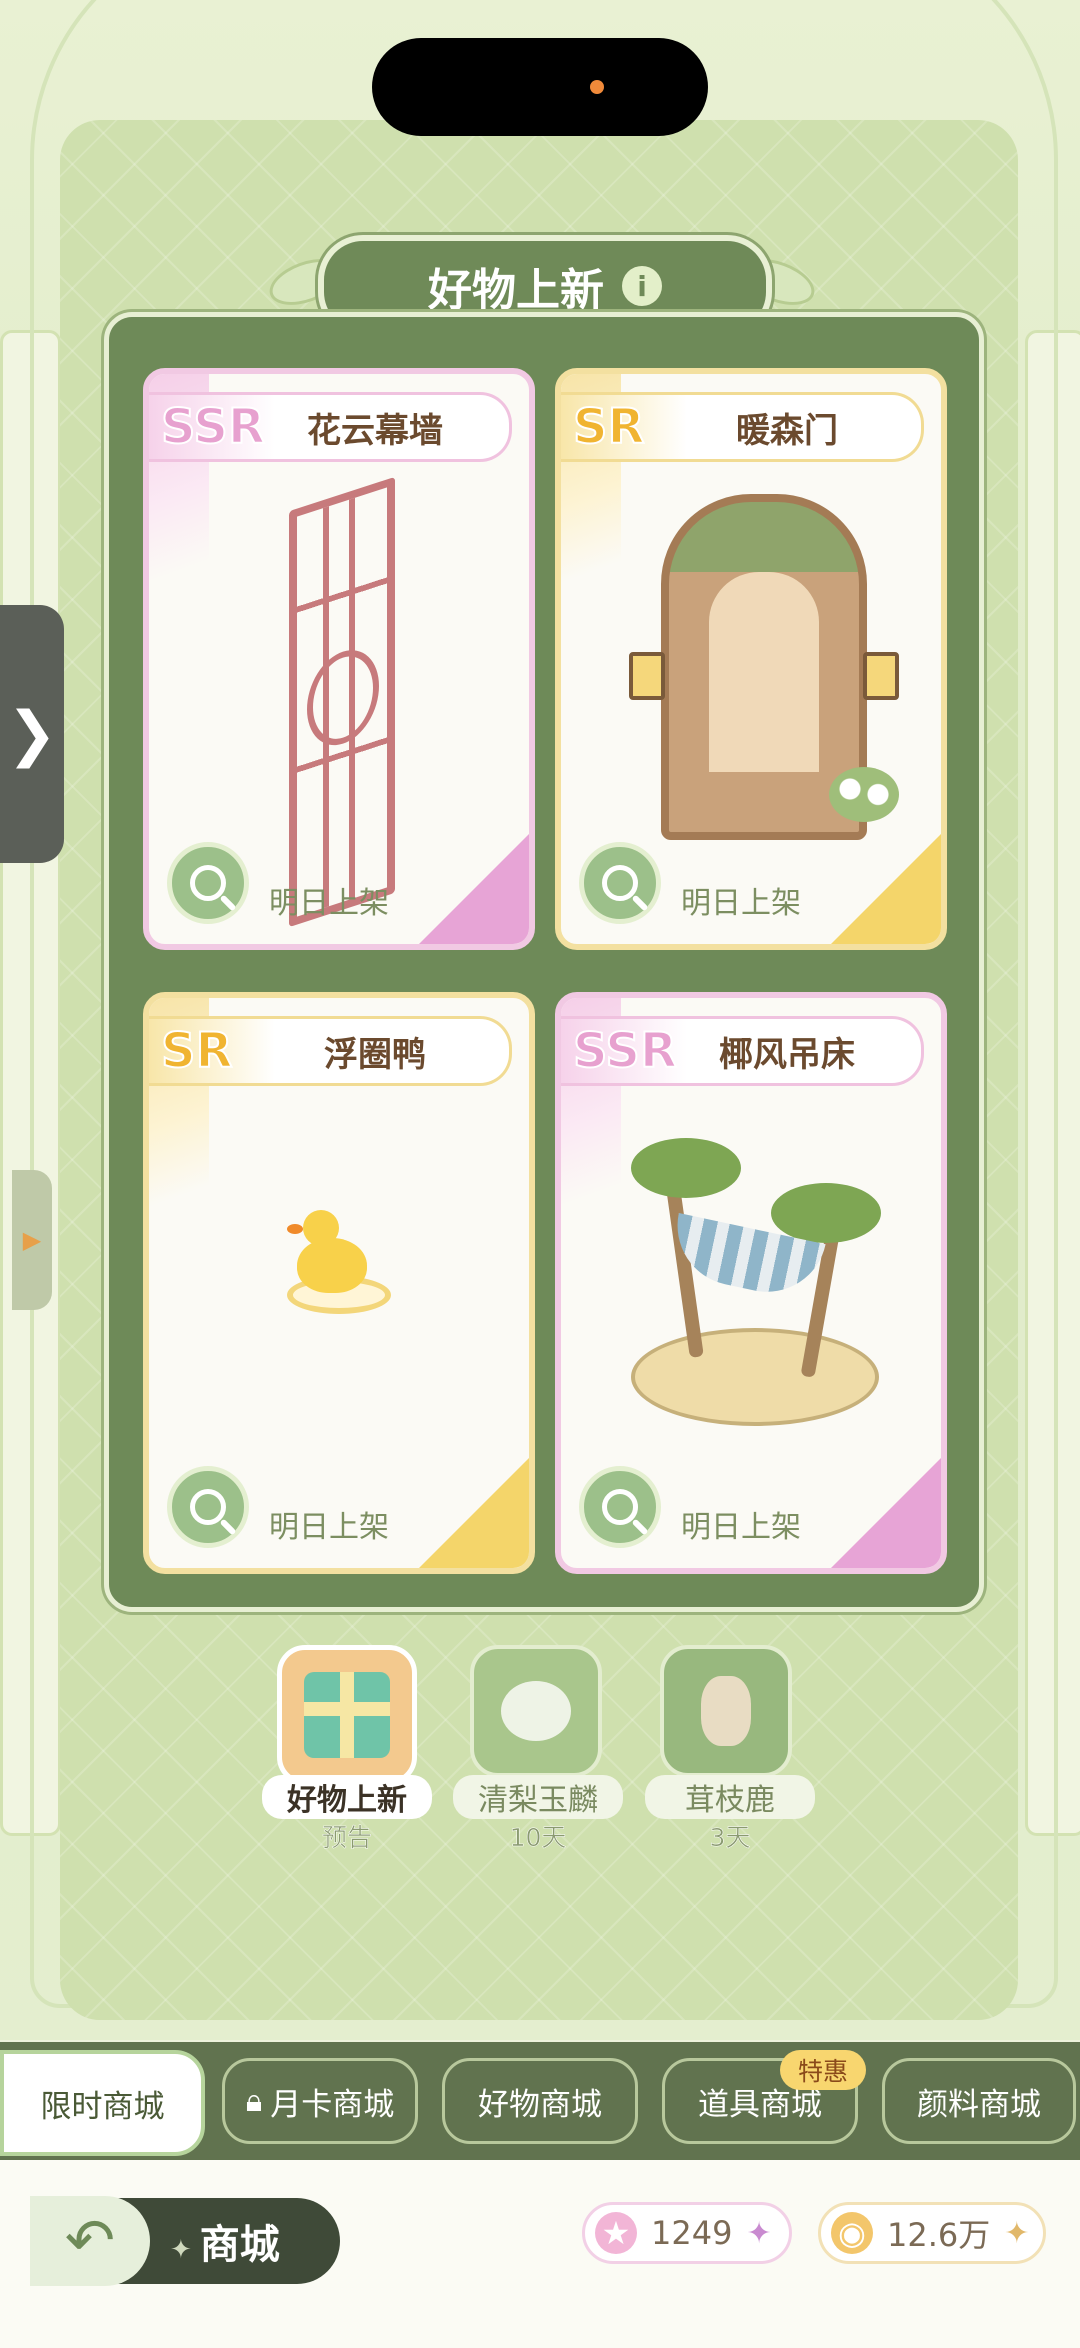  What do you see at coordinates (375, 430) in the screenshot?
I see `item-name: 花云幕墙` at bounding box center [375, 430].